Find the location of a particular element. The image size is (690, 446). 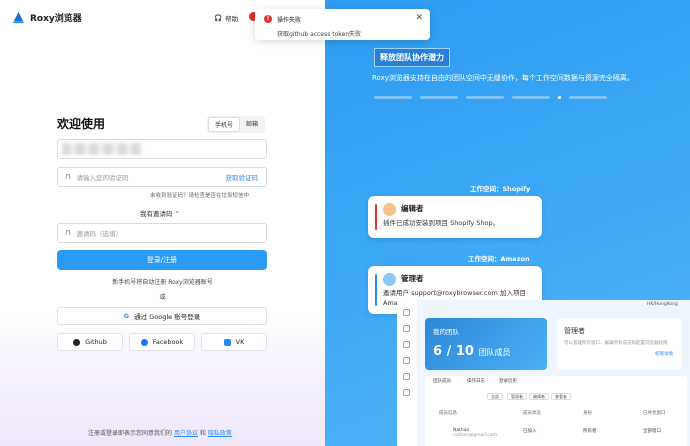

footer-prefix: 注册或登录即表示您同意我们的 is located at coordinates (130, 433).